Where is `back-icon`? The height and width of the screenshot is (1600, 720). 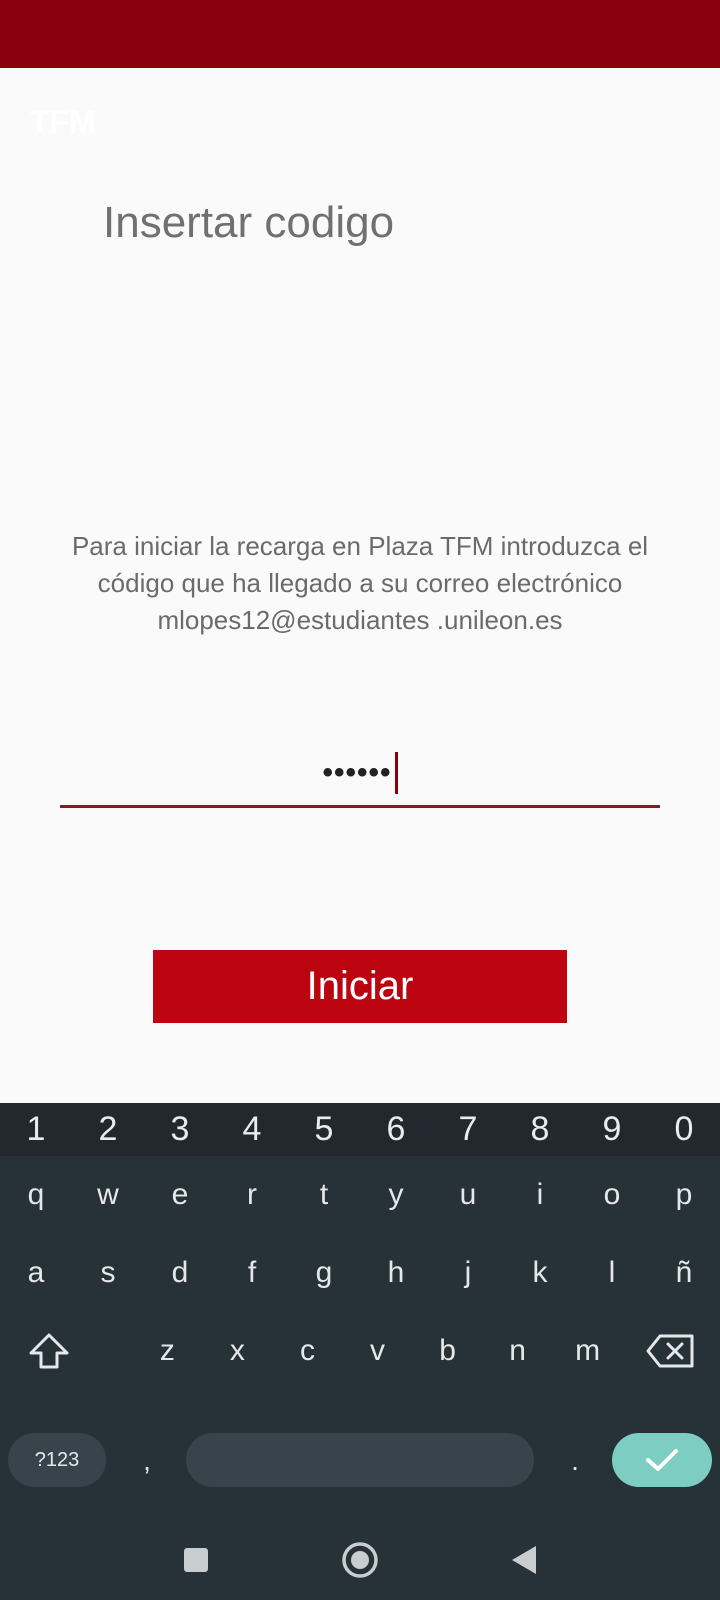 back-icon is located at coordinates (524, 1560).